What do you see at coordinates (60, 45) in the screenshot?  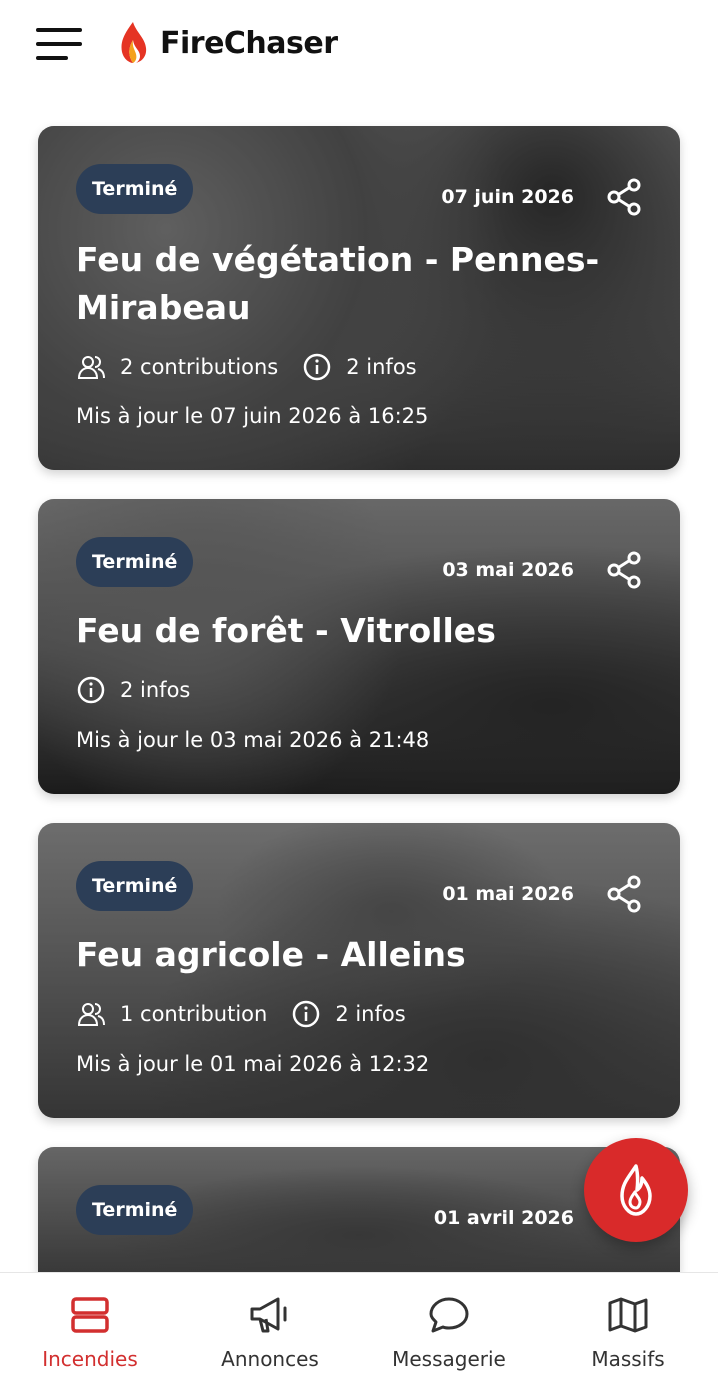 I see `menu-icon` at bounding box center [60, 45].